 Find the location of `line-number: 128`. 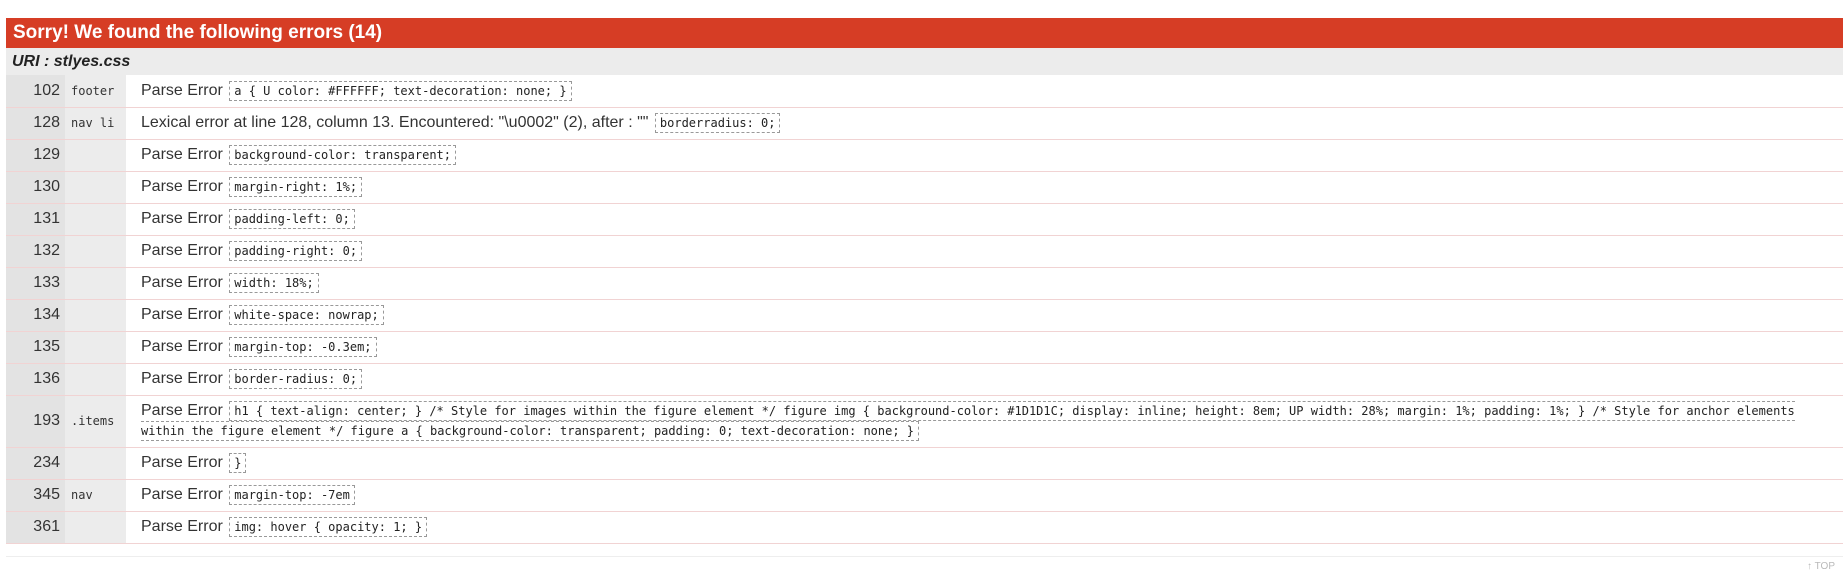

line-number: 128 is located at coordinates (35, 123).